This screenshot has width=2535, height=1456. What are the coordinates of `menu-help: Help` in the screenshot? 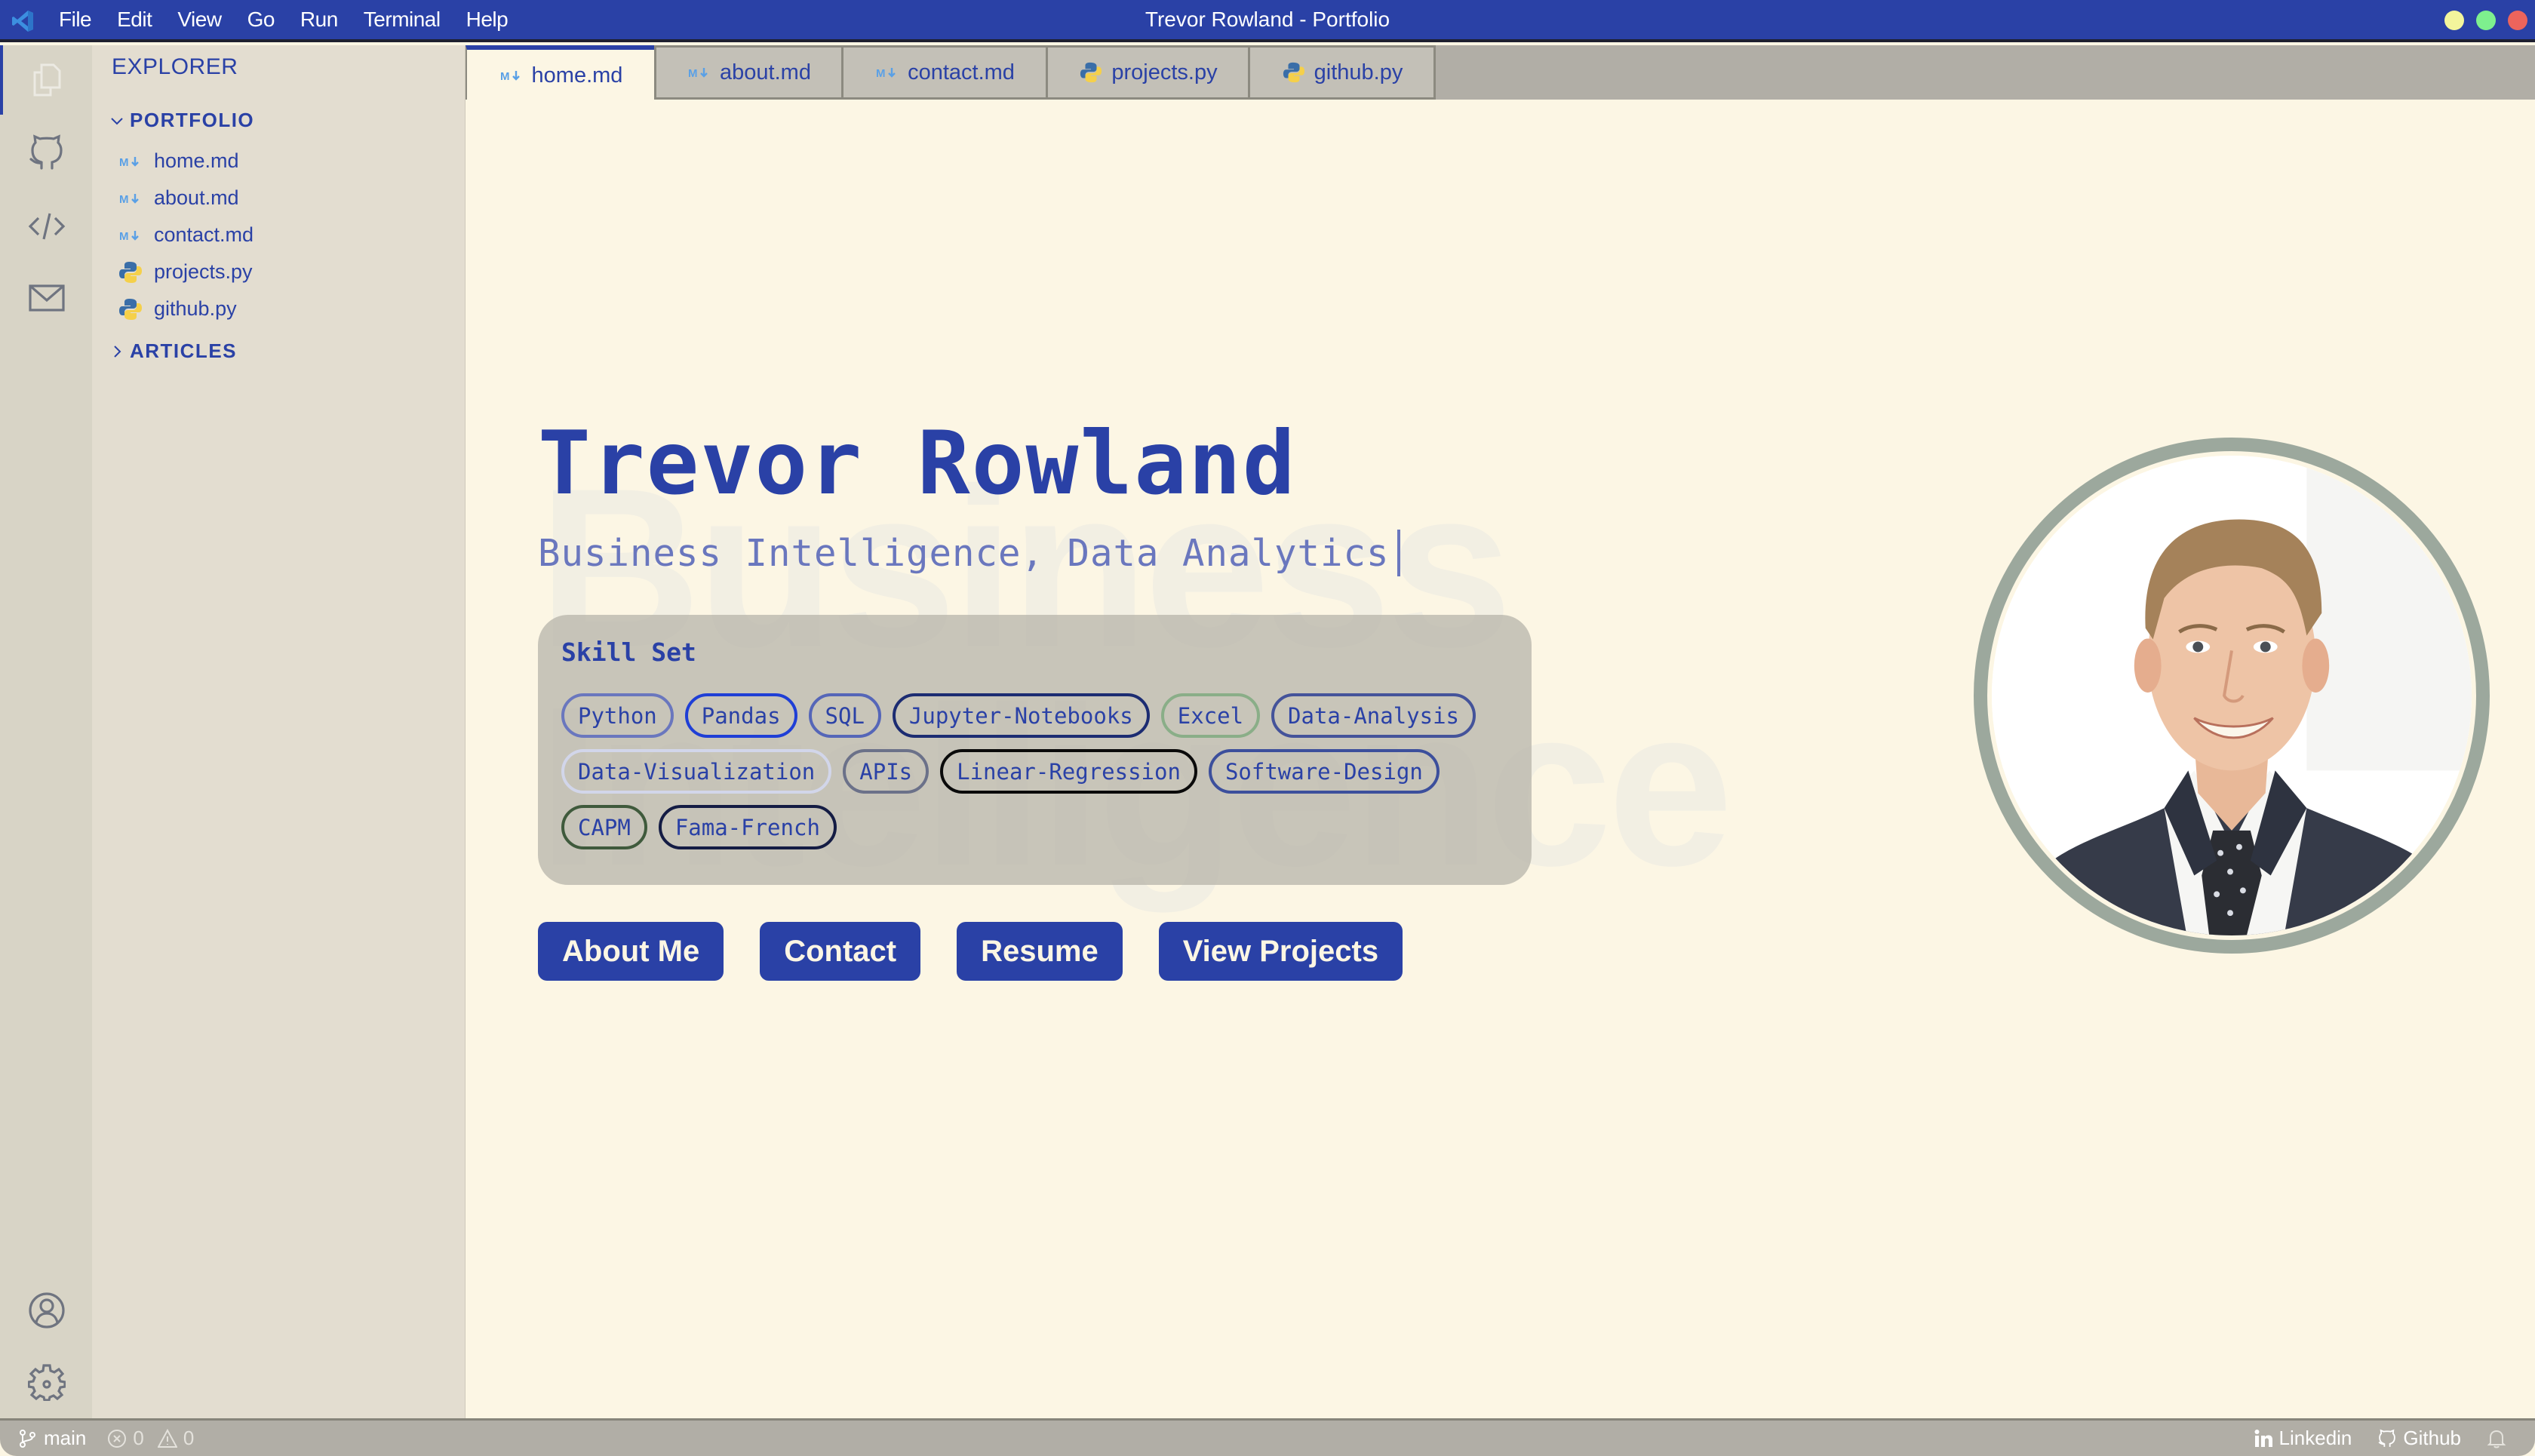 It's located at (487, 20).